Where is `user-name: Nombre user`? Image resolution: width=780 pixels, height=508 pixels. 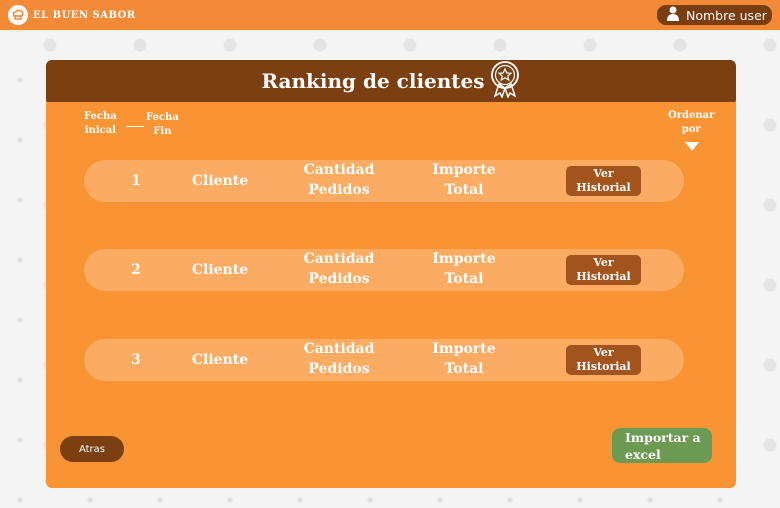 user-name: Nombre user is located at coordinates (726, 15).